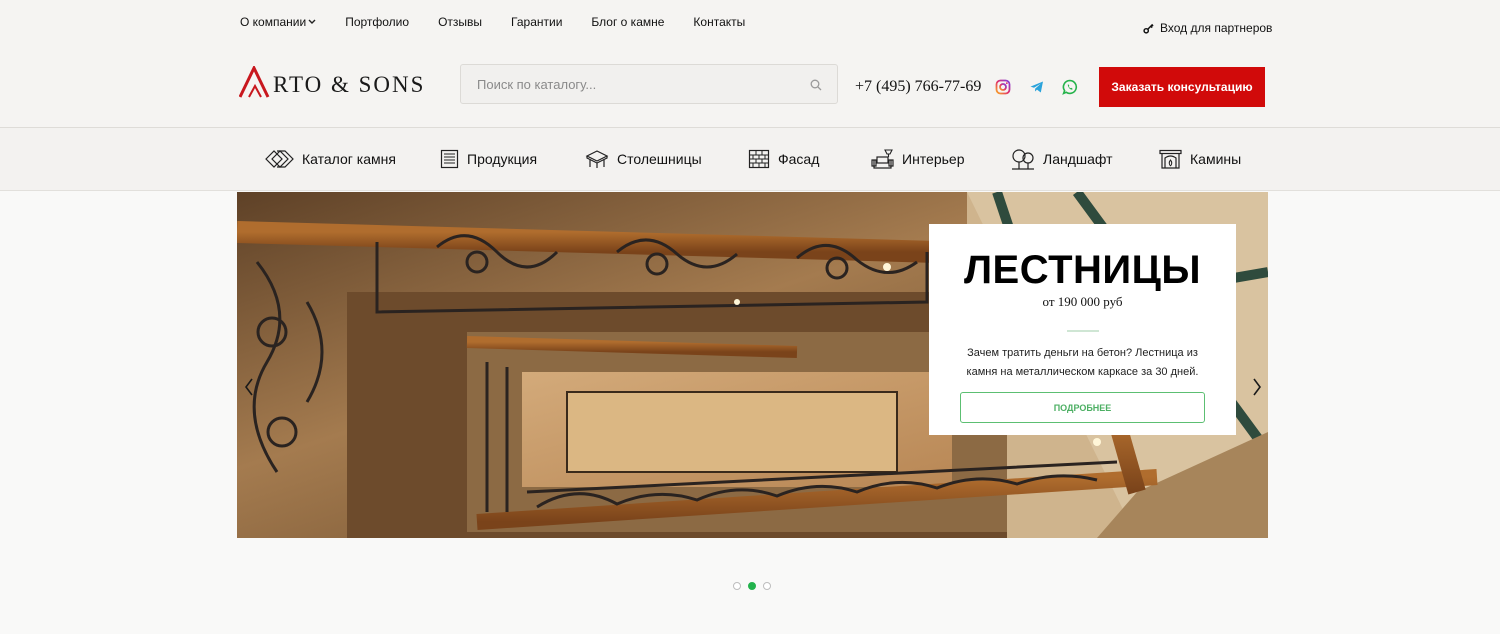  I want to click on telegram-icon, so click(1037, 87).